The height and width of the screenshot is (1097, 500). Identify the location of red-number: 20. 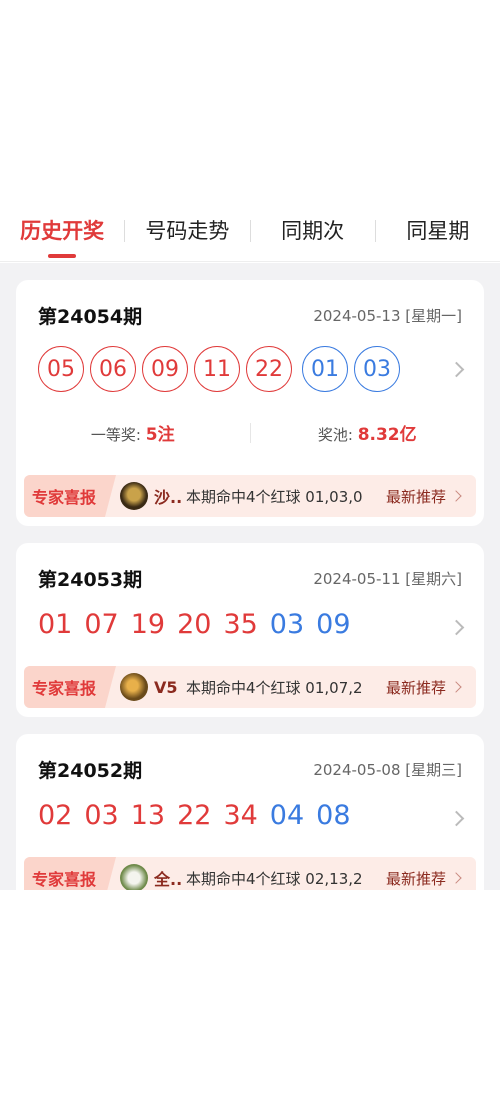
(194, 624).